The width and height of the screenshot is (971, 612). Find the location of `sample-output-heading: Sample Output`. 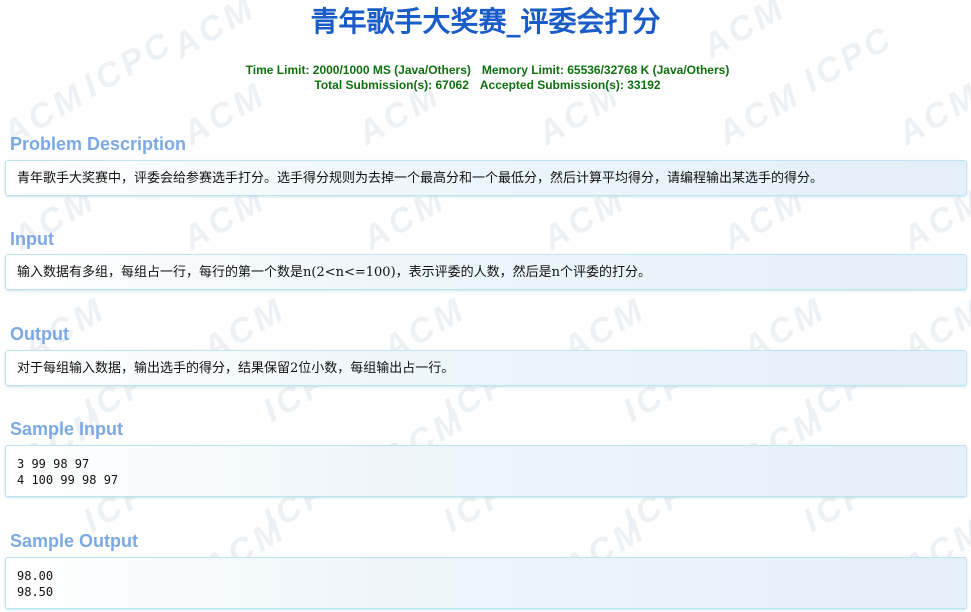

sample-output-heading: Sample Output is located at coordinates (74, 541).